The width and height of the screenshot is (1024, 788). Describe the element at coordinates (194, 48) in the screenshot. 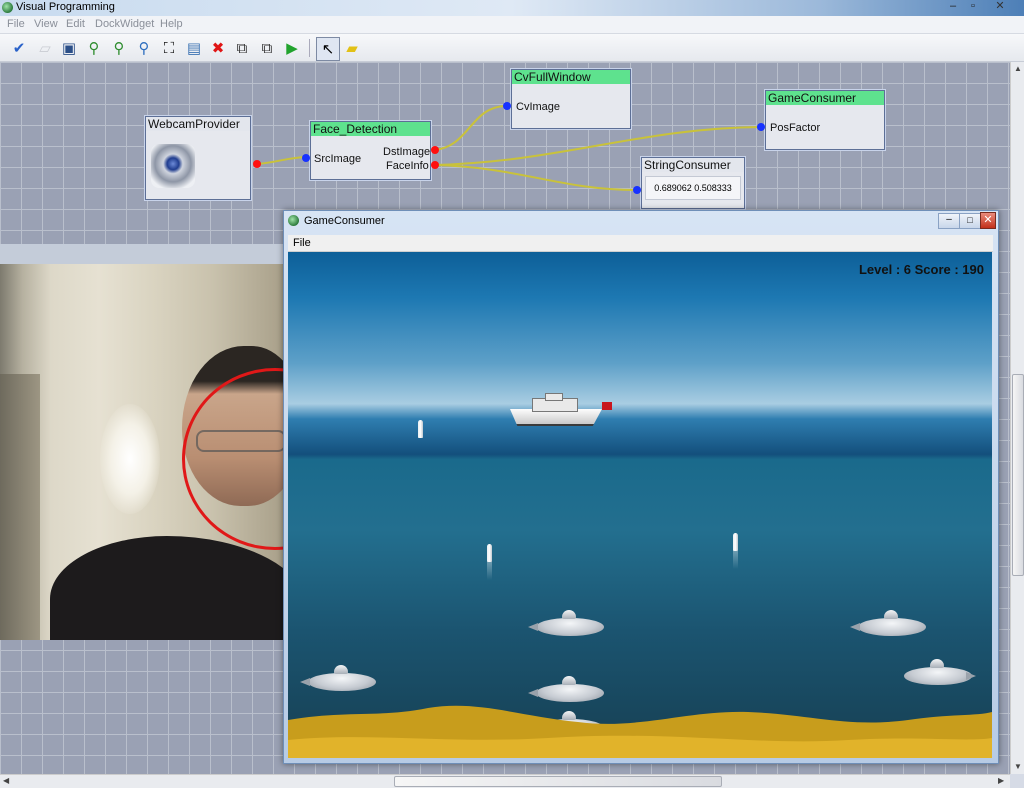

I see `camera-icon: ▤` at that location.